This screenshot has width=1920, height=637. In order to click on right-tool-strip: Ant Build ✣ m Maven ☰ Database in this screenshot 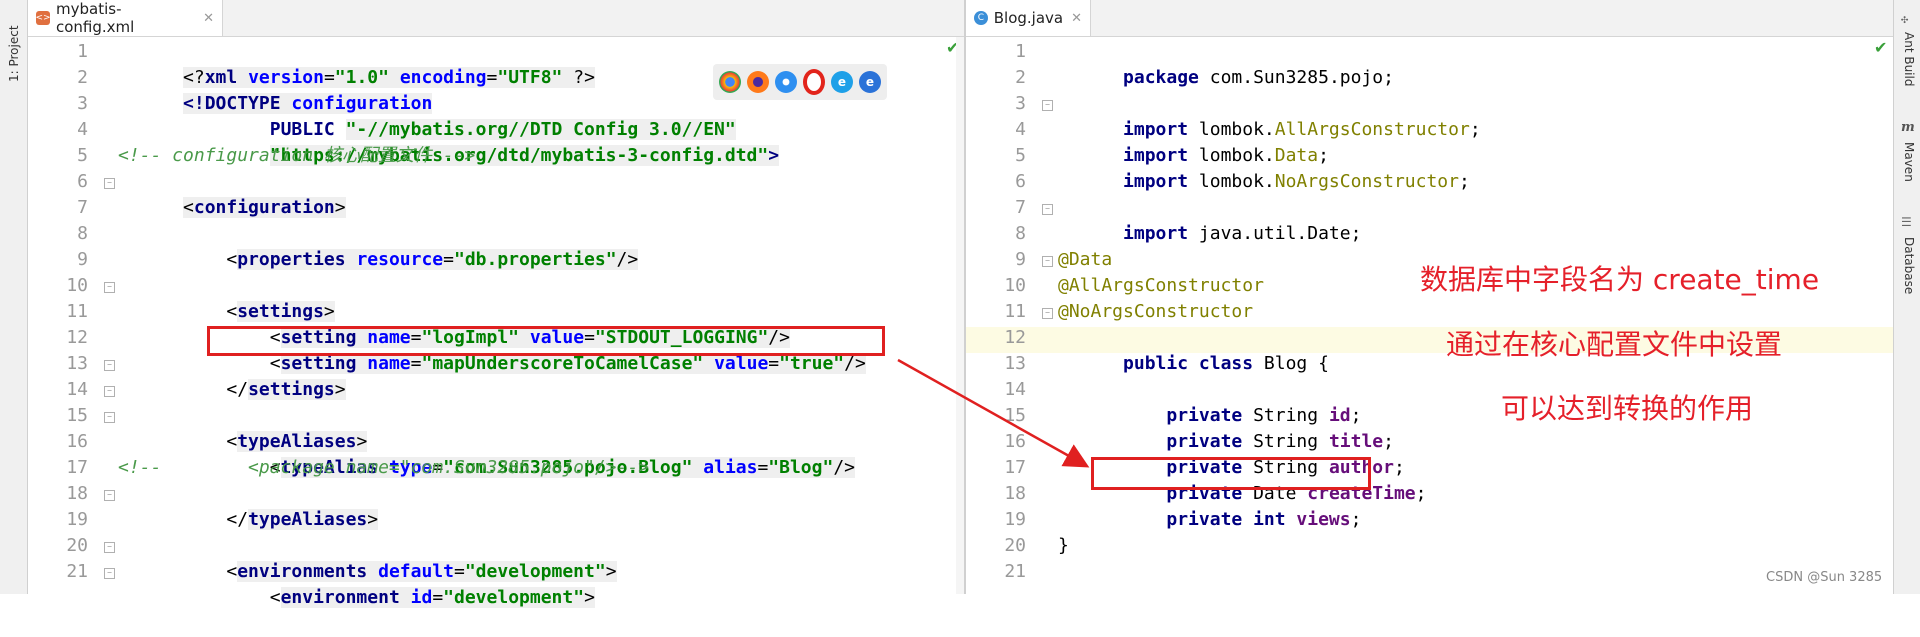, I will do `click(1906, 297)`.